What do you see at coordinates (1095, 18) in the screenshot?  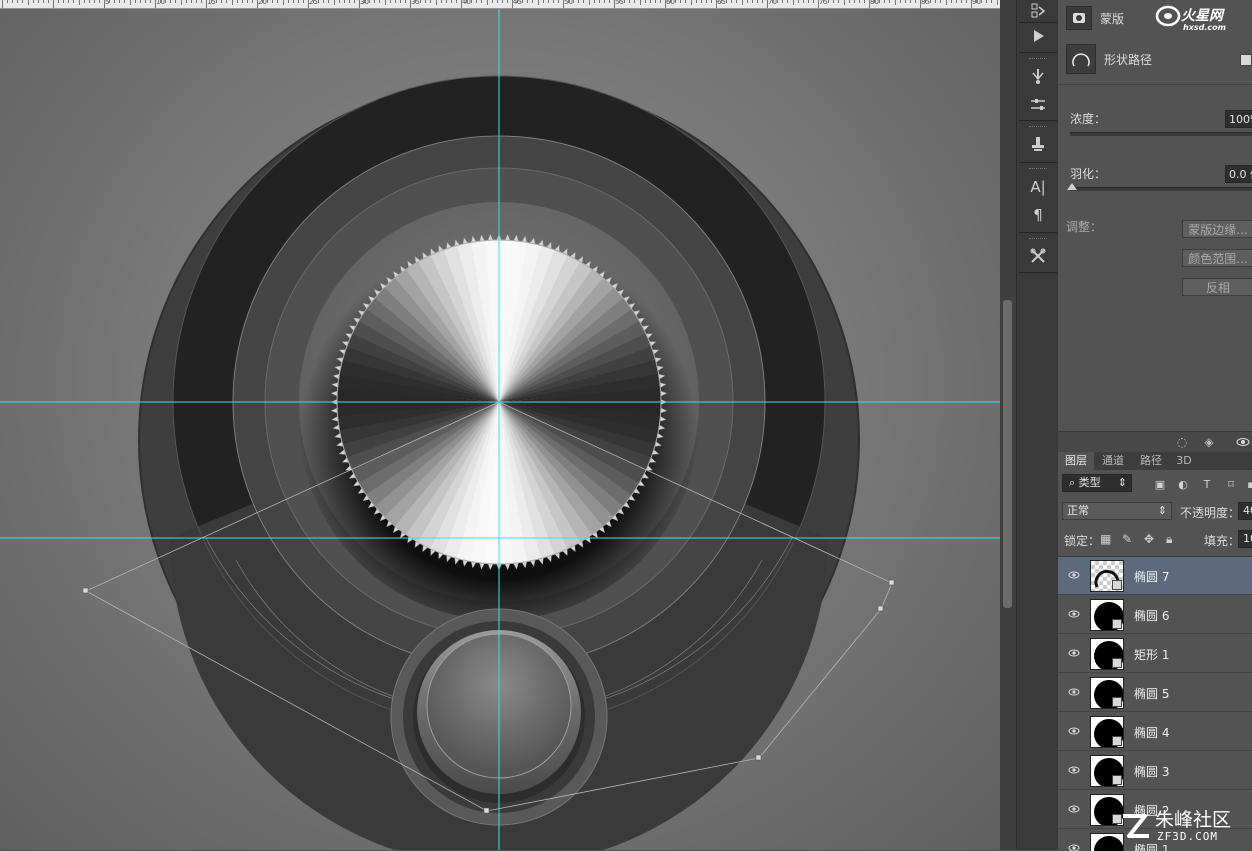 I see `mask-mode-row: 蒙版` at bounding box center [1095, 18].